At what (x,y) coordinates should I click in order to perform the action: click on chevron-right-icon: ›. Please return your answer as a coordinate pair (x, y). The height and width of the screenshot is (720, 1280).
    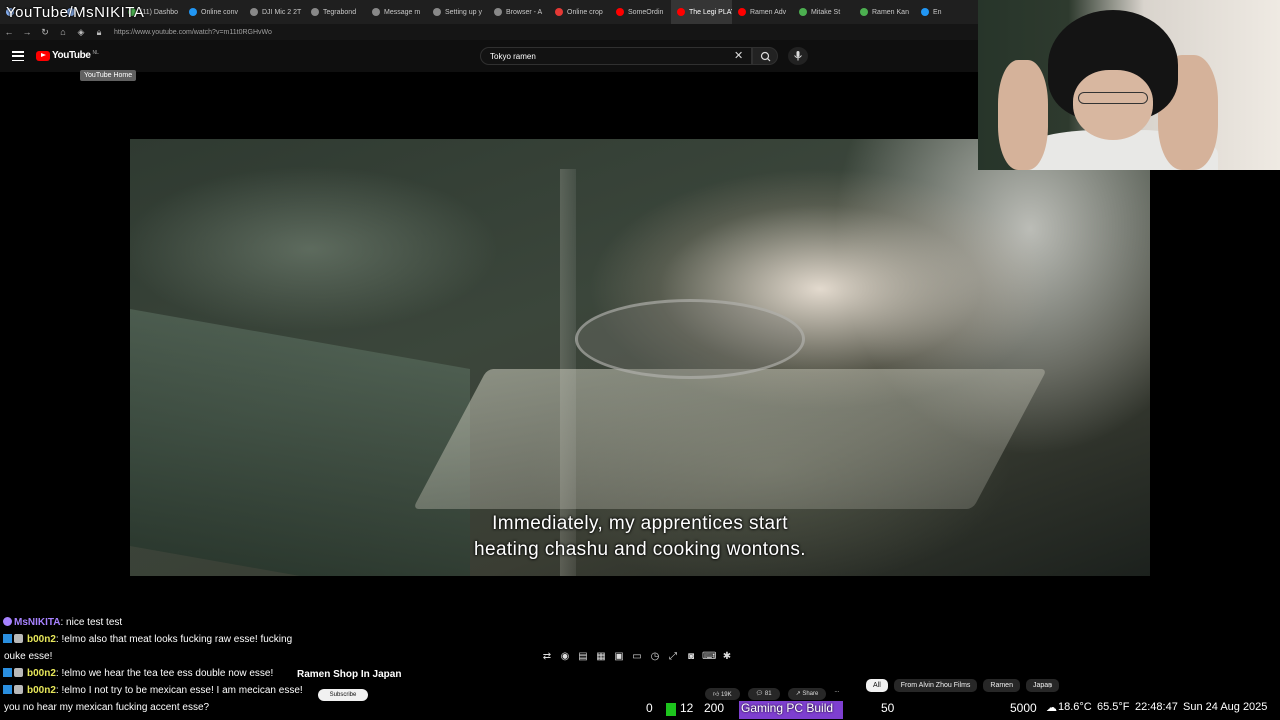
    Looking at the image, I should click on (1050, 685).